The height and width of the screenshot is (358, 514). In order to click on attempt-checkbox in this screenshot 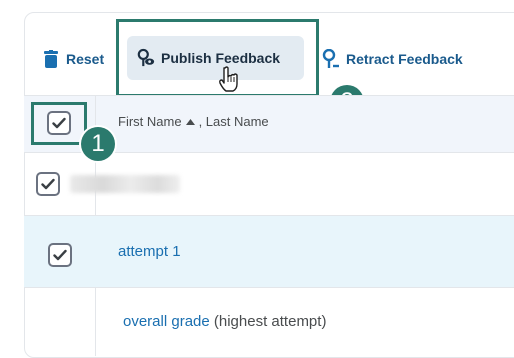, I will do `click(60, 255)`.